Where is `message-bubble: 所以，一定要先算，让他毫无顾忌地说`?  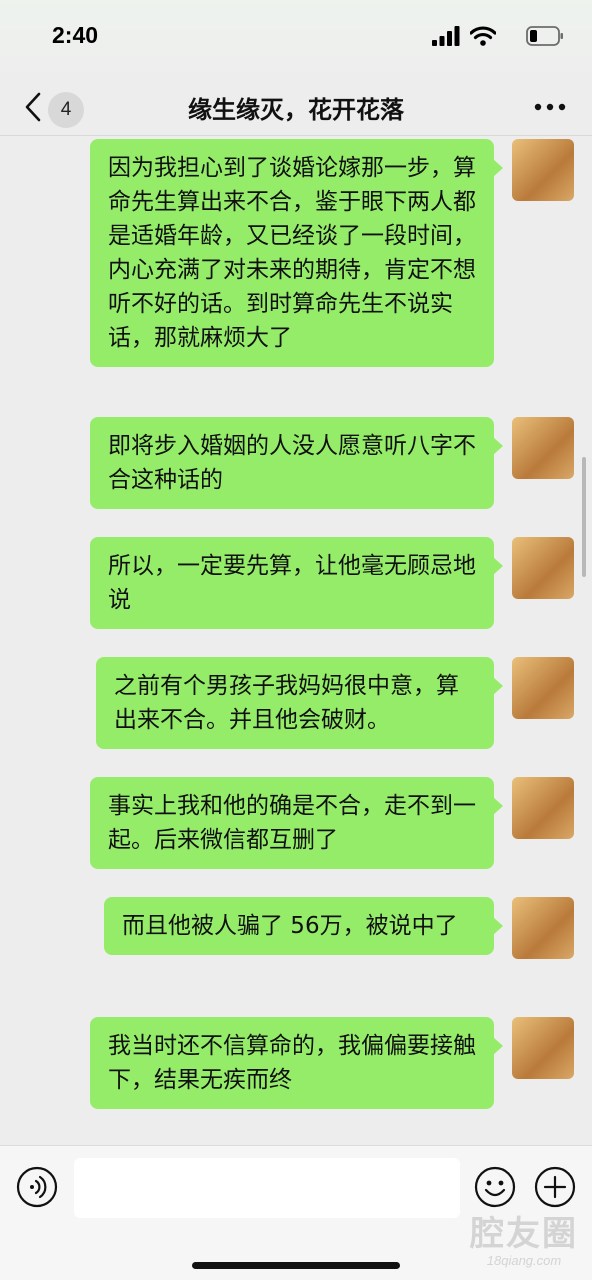
message-bubble: 所以，一定要先算，让他毫无顾忌地说 is located at coordinates (296, 583).